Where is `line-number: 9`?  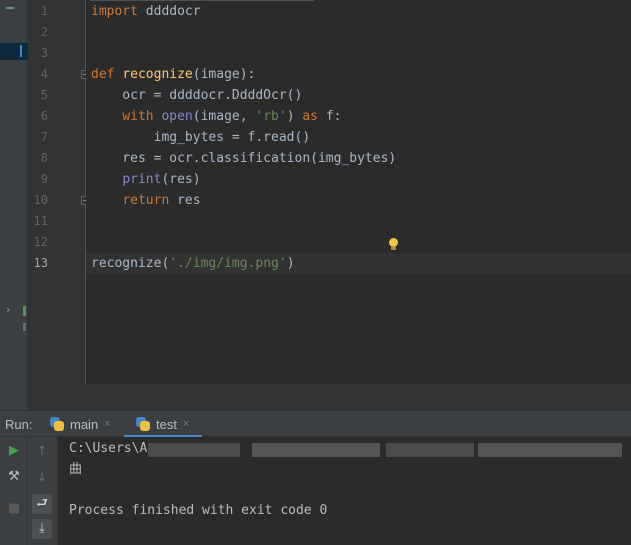 line-number: 9 is located at coordinates (44, 179).